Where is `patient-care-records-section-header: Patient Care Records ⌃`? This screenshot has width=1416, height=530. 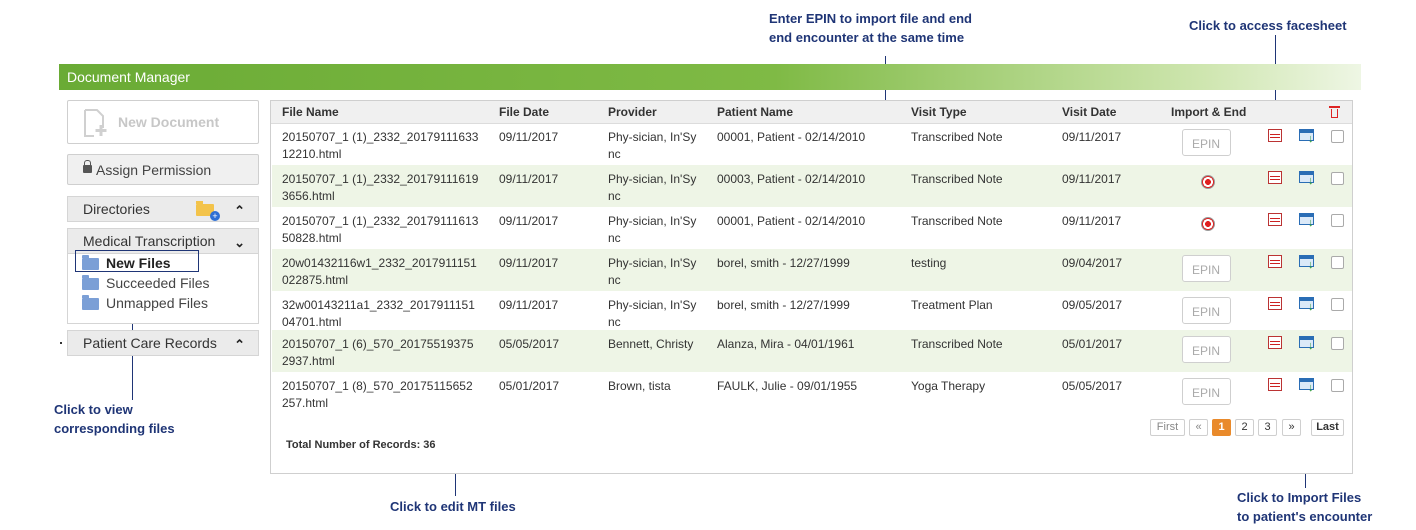
patient-care-records-section-header: Patient Care Records ⌃ is located at coordinates (163, 343).